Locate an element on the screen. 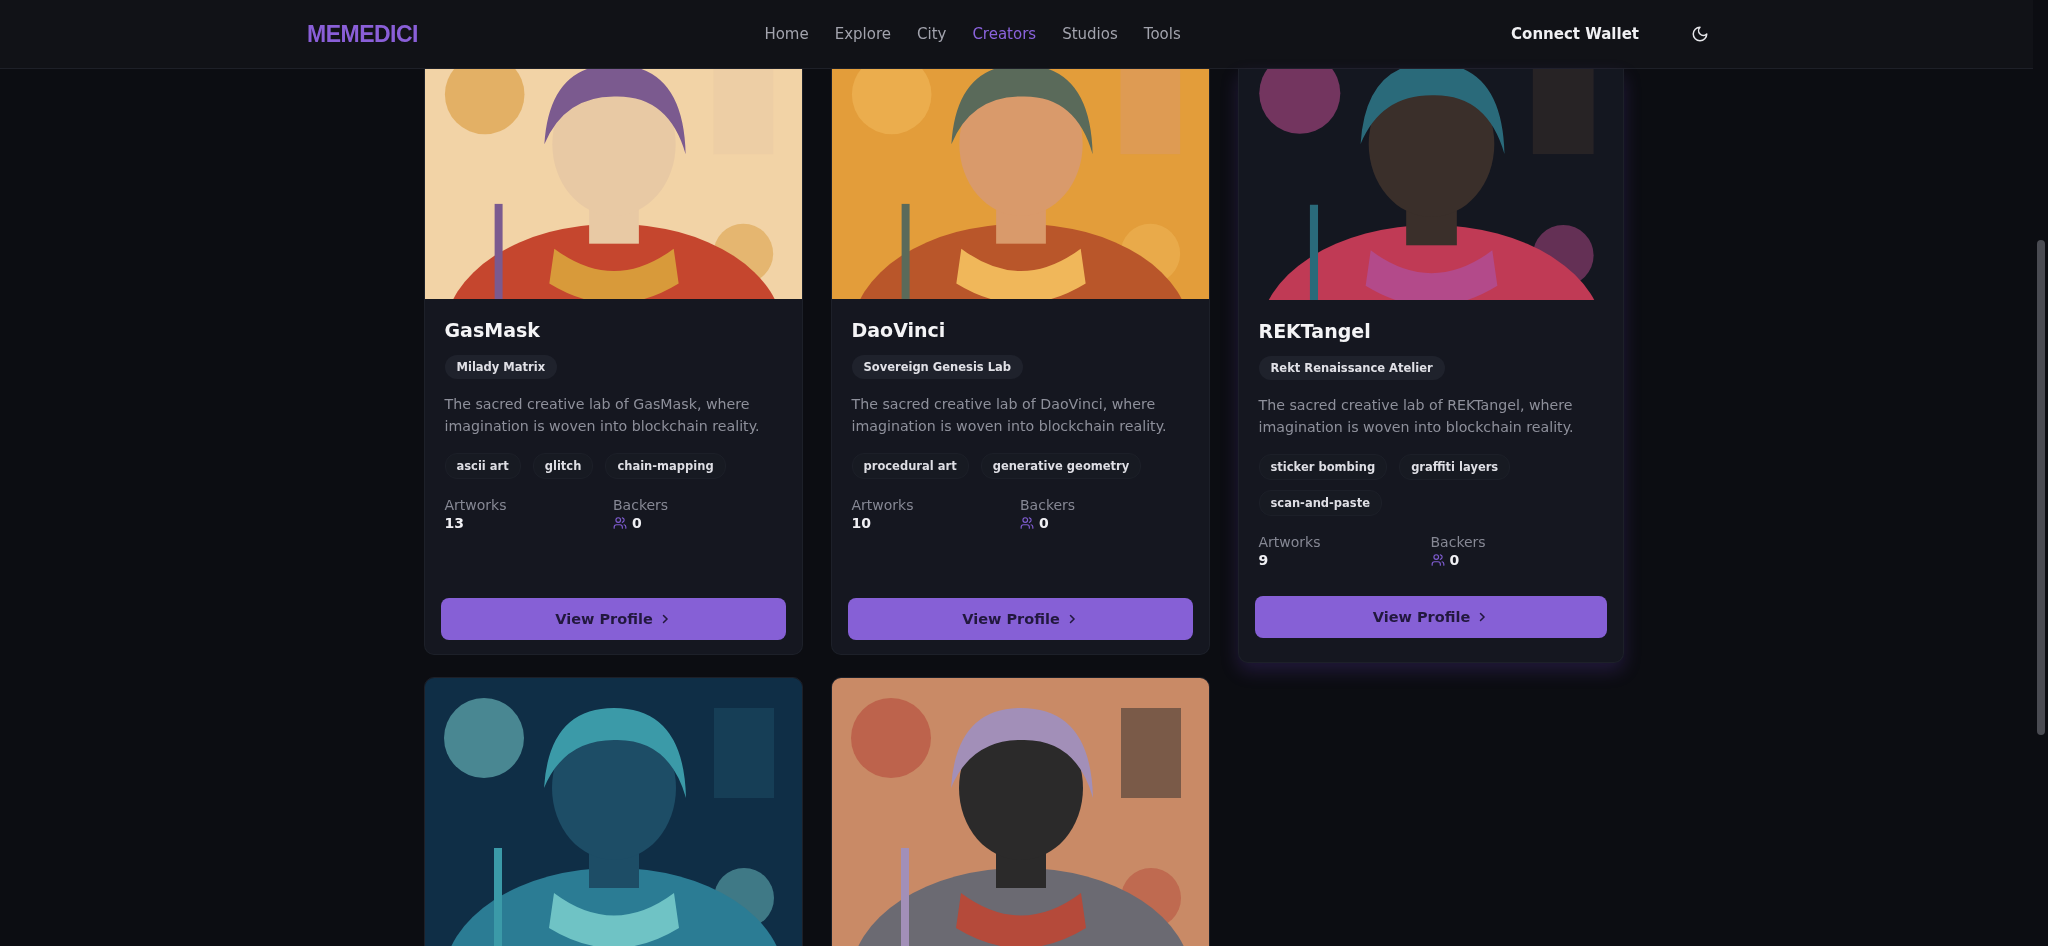 Image resolution: width=2048 pixels, height=946 pixels. style-tag: scan-and-paste is located at coordinates (1320, 503).